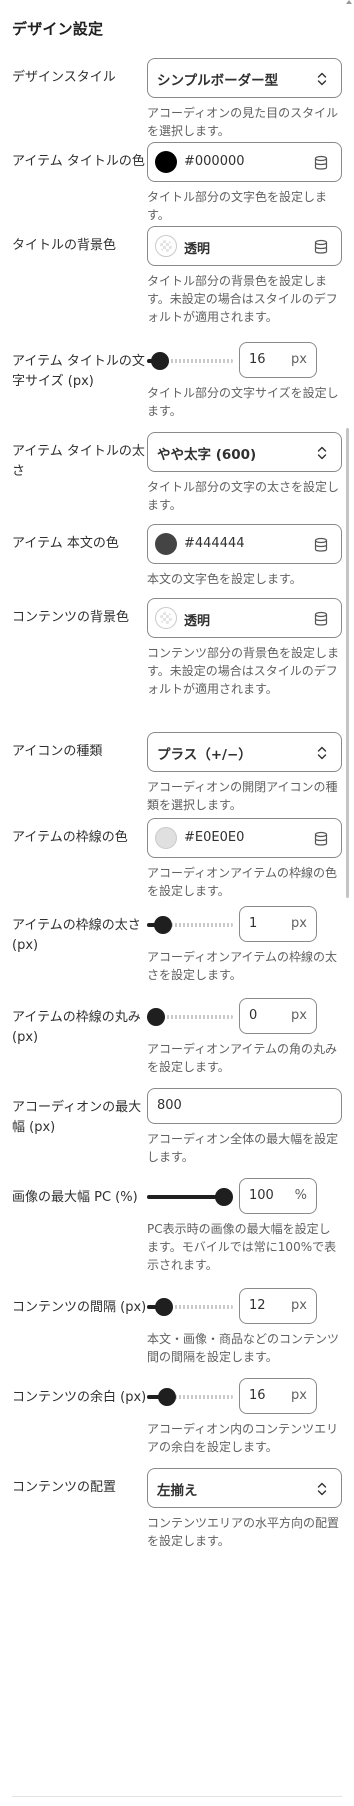 The height and width of the screenshot is (1806, 354). What do you see at coordinates (177, 1491) in the screenshot?
I see `select-value: 左揃え` at bounding box center [177, 1491].